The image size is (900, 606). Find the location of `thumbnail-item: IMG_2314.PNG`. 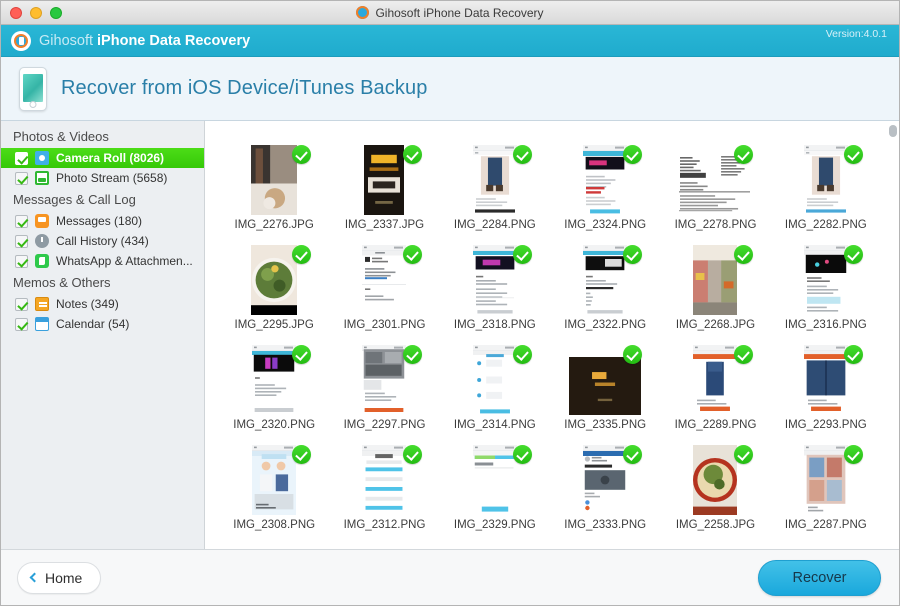

thumbnail-item: IMG_2314.PNG is located at coordinates (495, 384).